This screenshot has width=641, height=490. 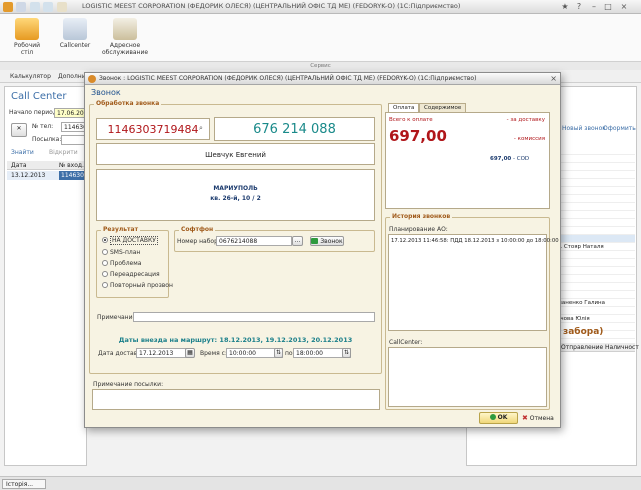 I want to click on address-service-icon, so click(x=125, y=29).